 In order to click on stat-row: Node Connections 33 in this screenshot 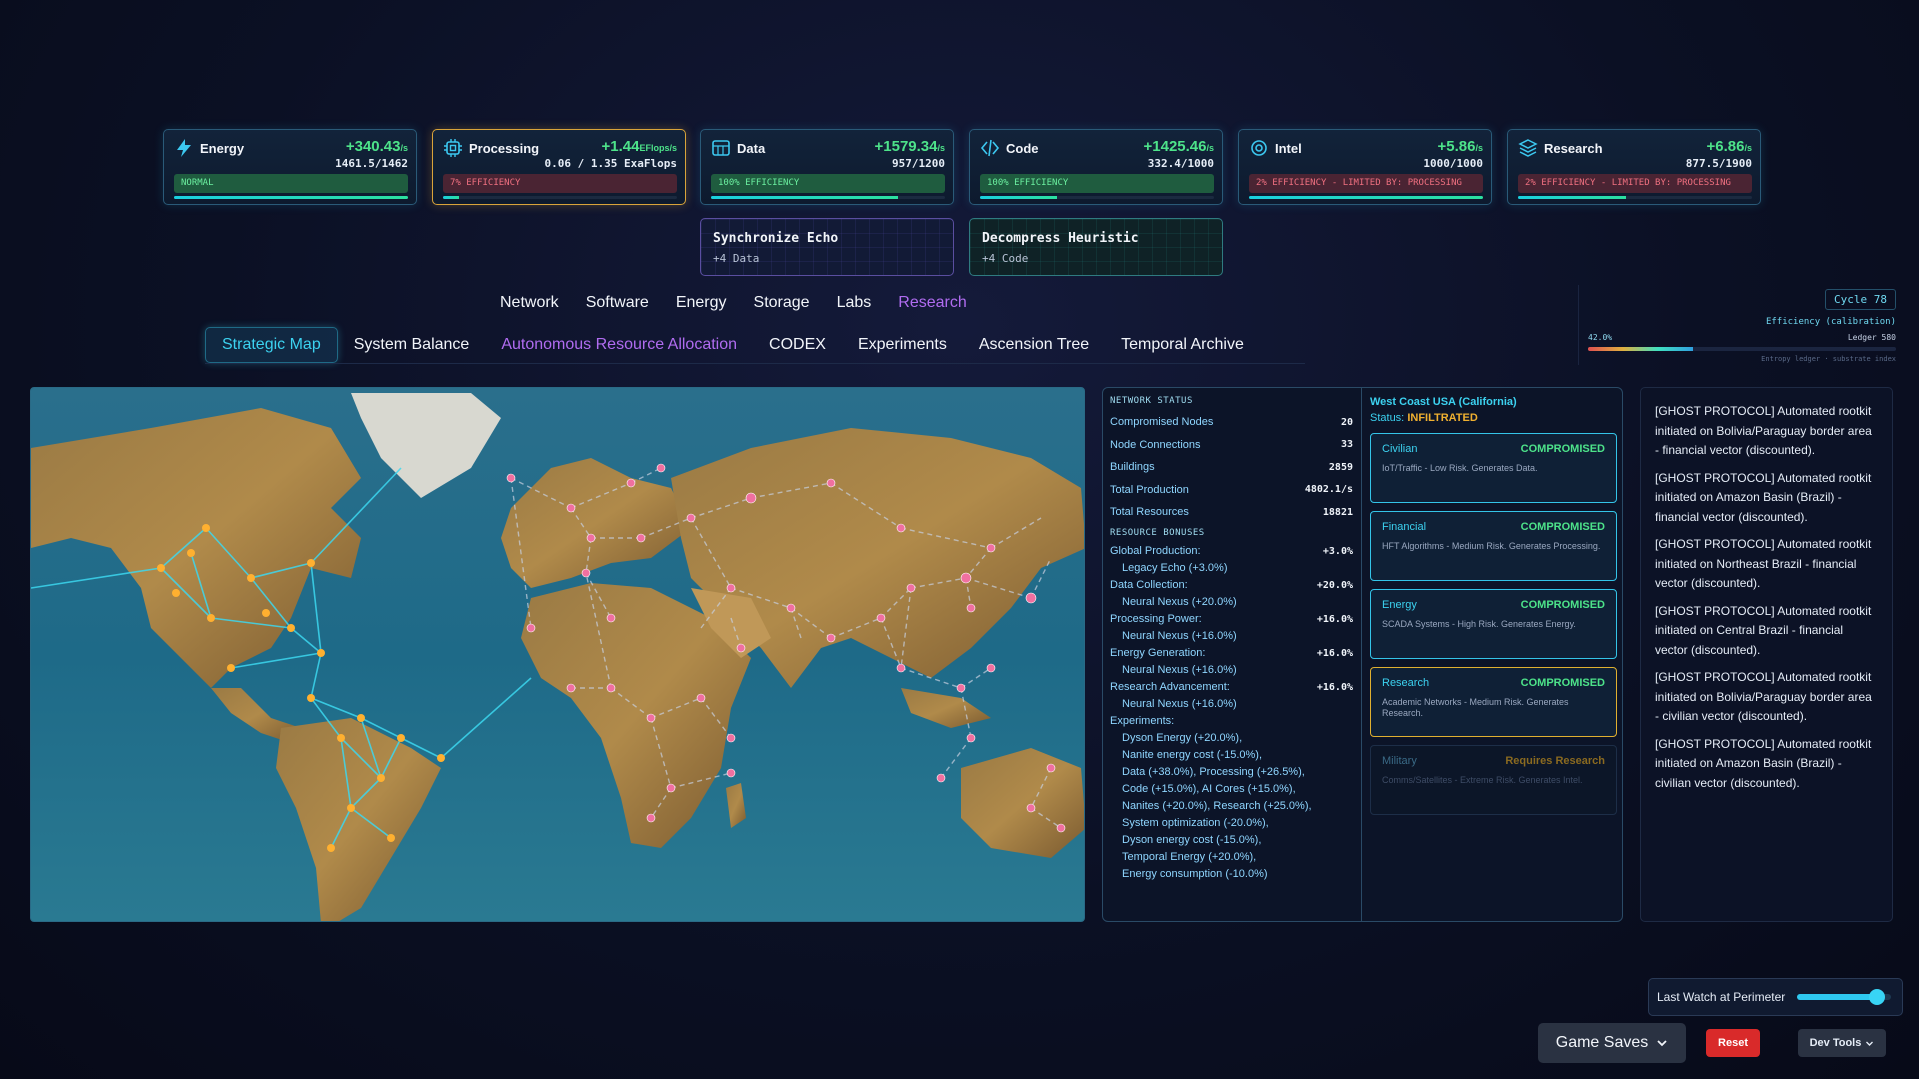, I will do `click(1231, 445)`.